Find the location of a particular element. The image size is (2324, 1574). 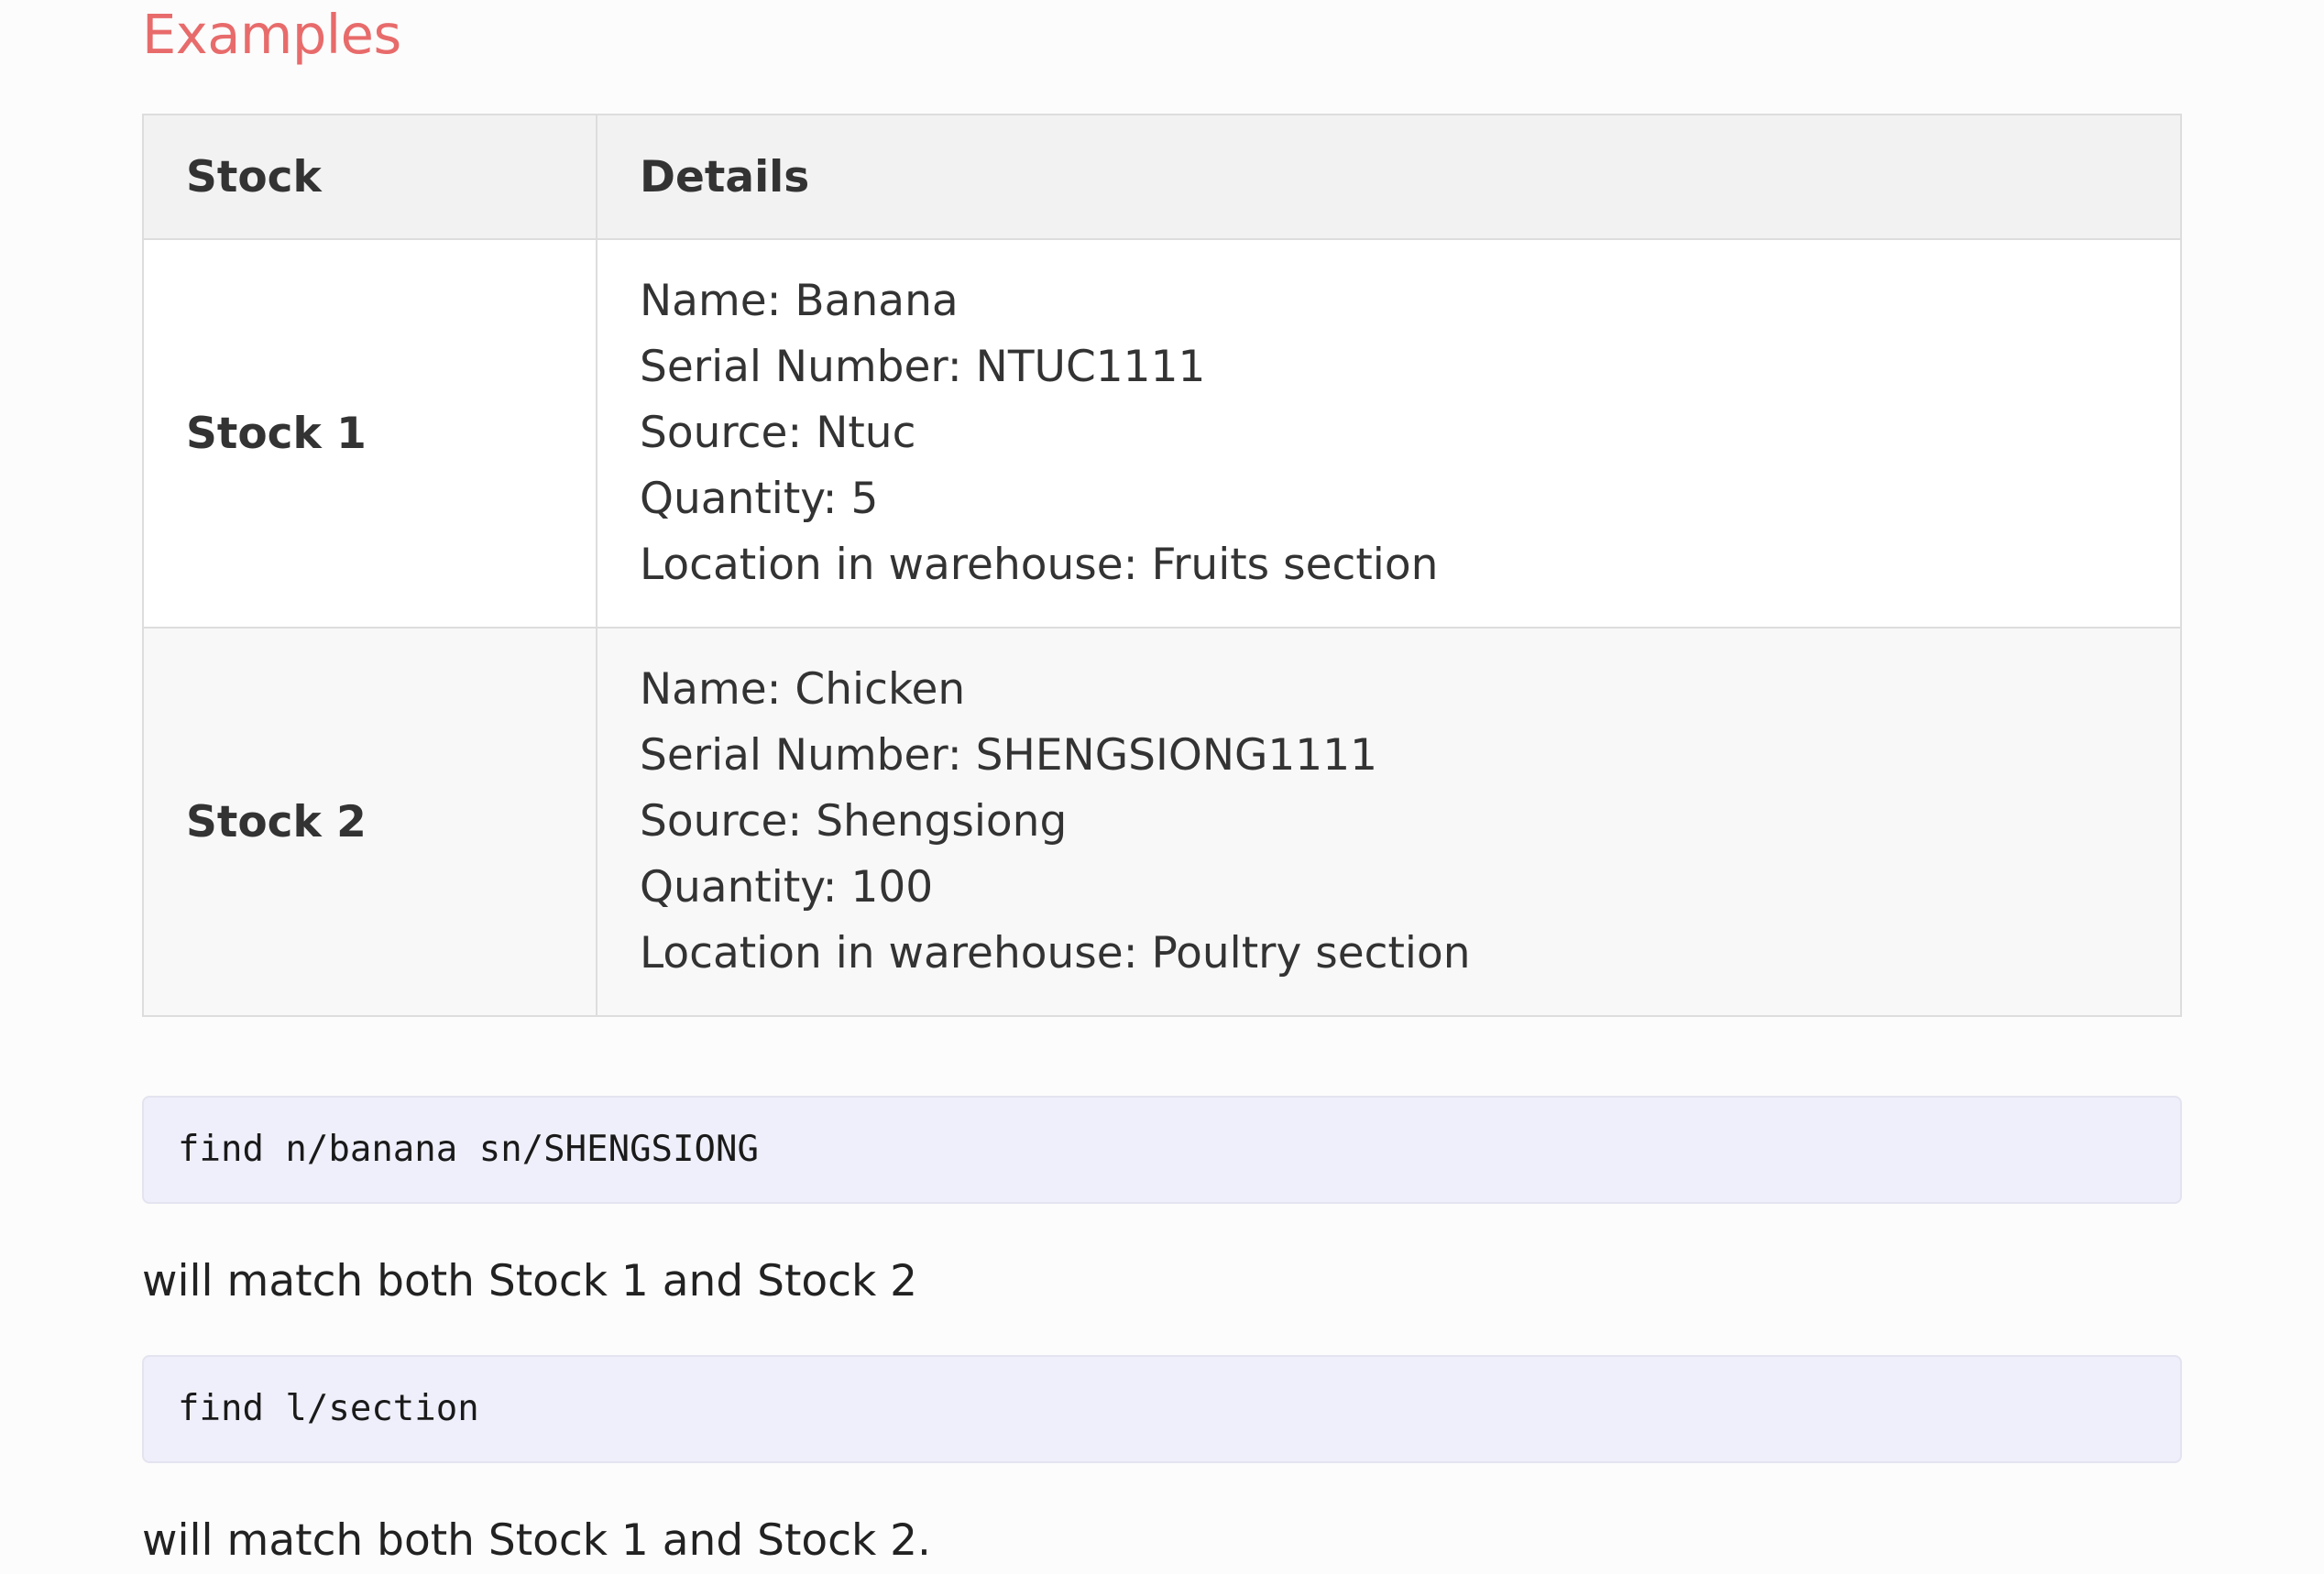

table-header-row: Stock Details is located at coordinates (1162, 177).